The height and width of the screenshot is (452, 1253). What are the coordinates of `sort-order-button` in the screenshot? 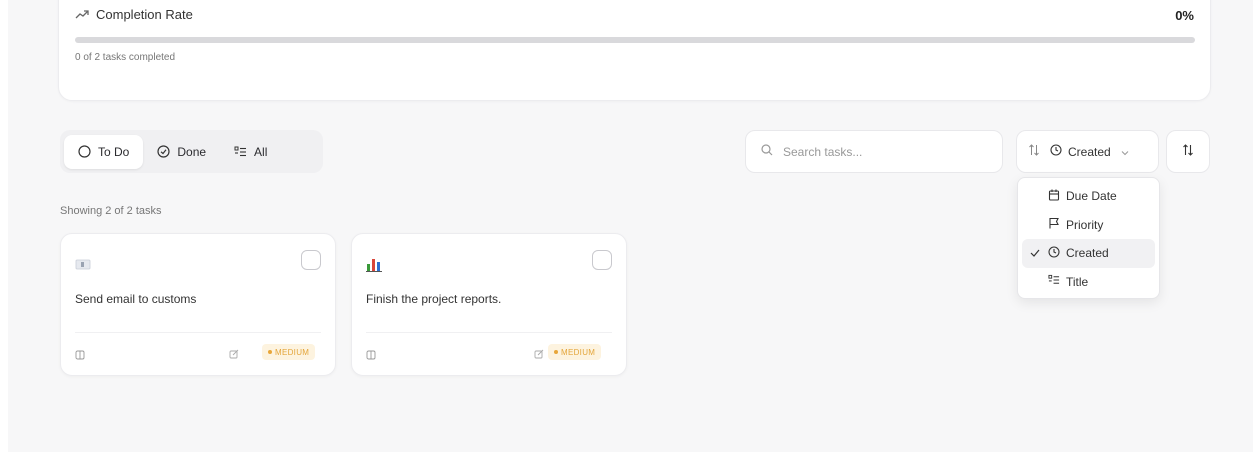 It's located at (1188, 151).